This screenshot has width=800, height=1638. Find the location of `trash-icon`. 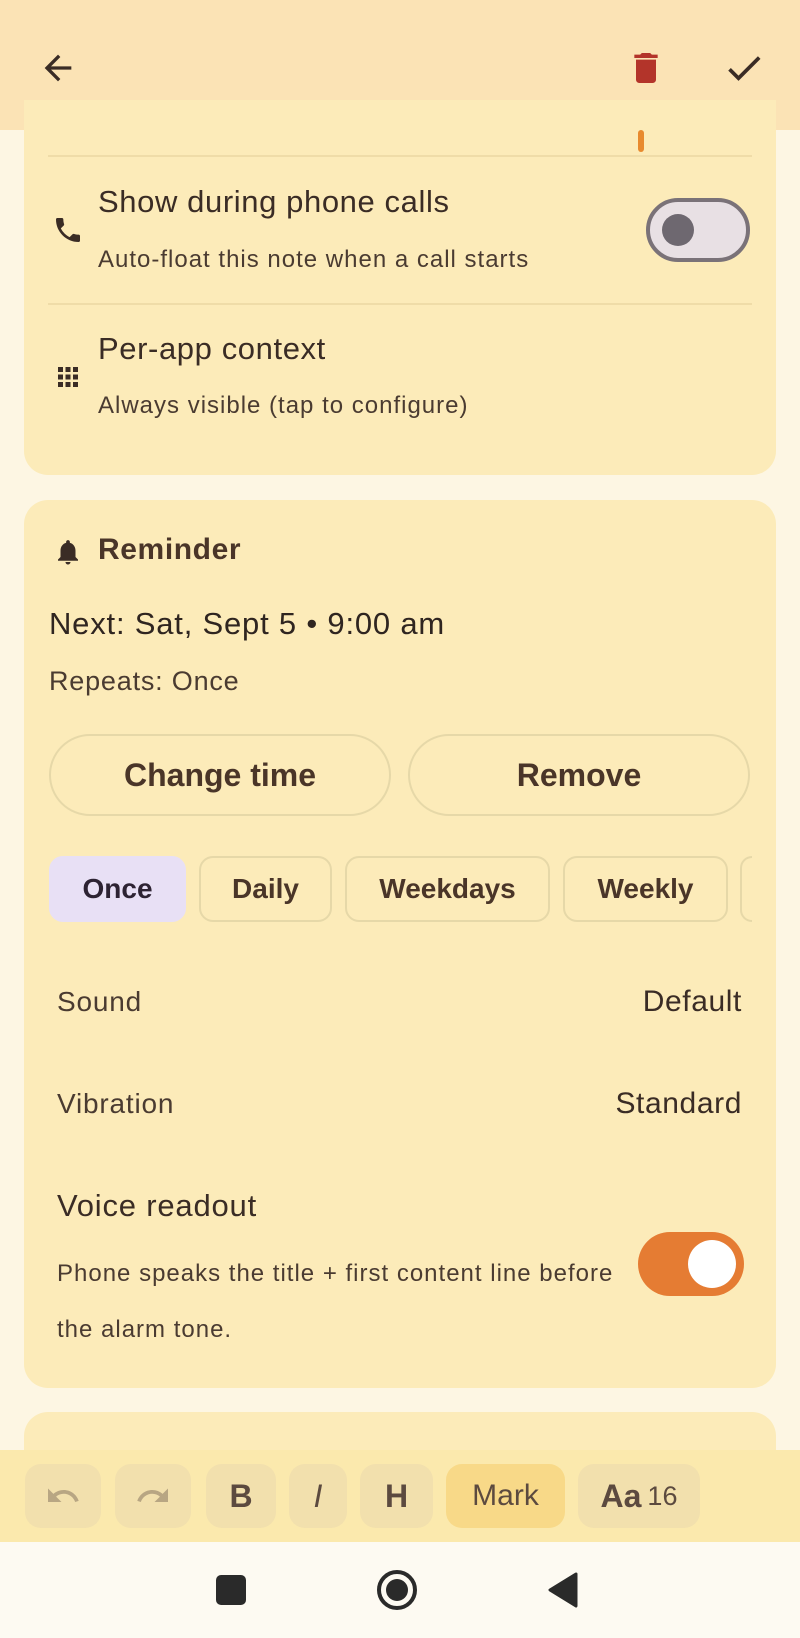

trash-icon is located at coordinates (646, 68).